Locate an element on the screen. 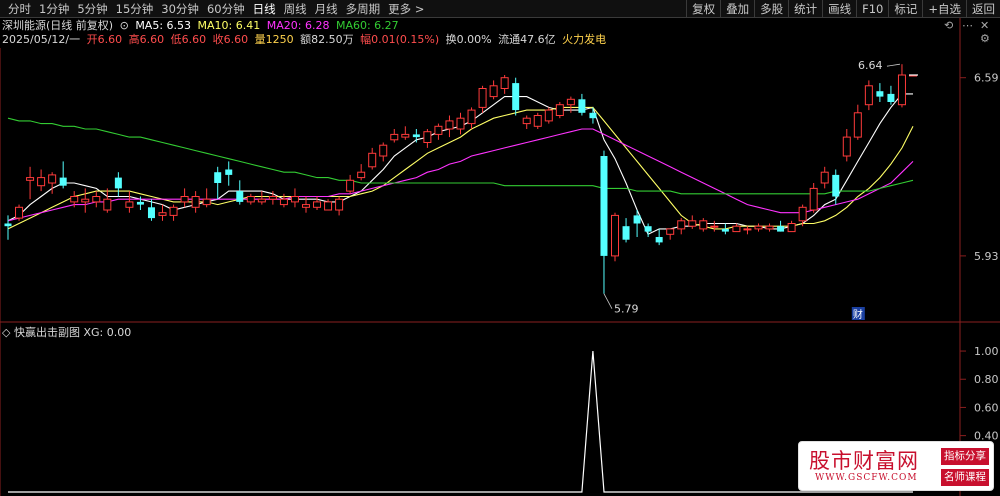  watermark: 股市财富网 WWW.GSCFW.COM 指标分享 名师课程 is located at coordinates (896, 466).